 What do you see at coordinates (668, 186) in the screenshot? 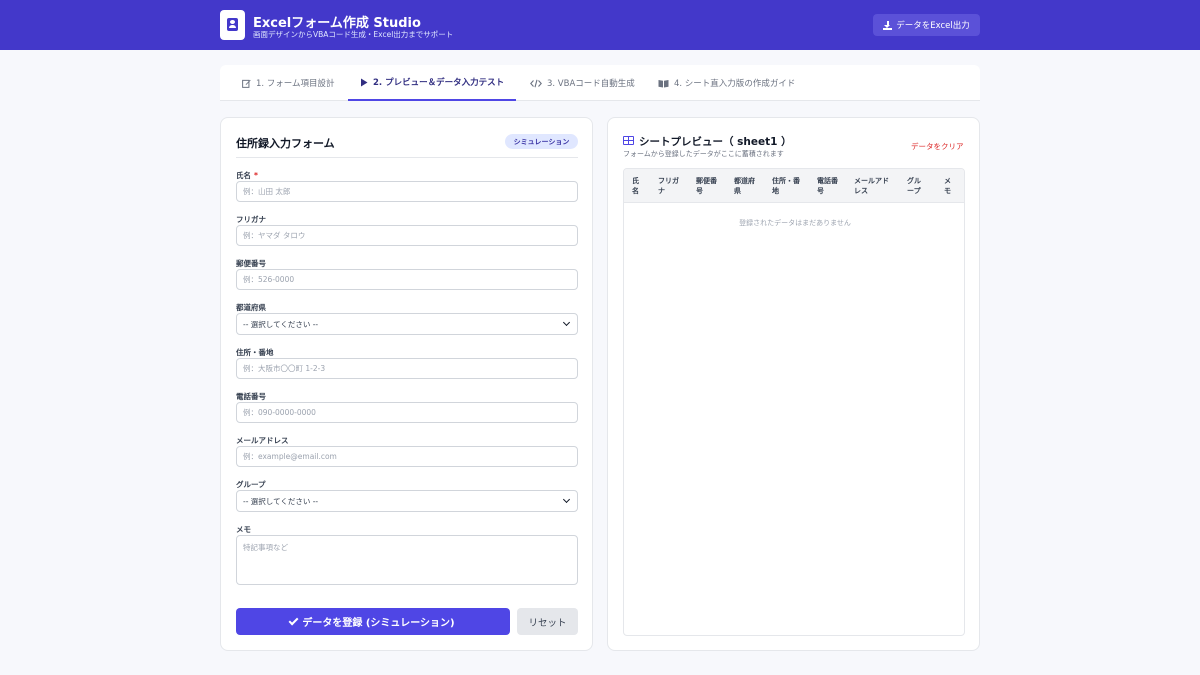
I see `column-header: フリガ ナ` at bounding box center [668, 186].